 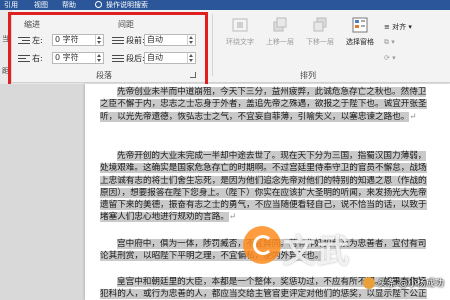 What do you see at coordinates (280, 42) in the screenshot?
I see `bring-forward-label: 上移一层` at bounding box center [280, 42].